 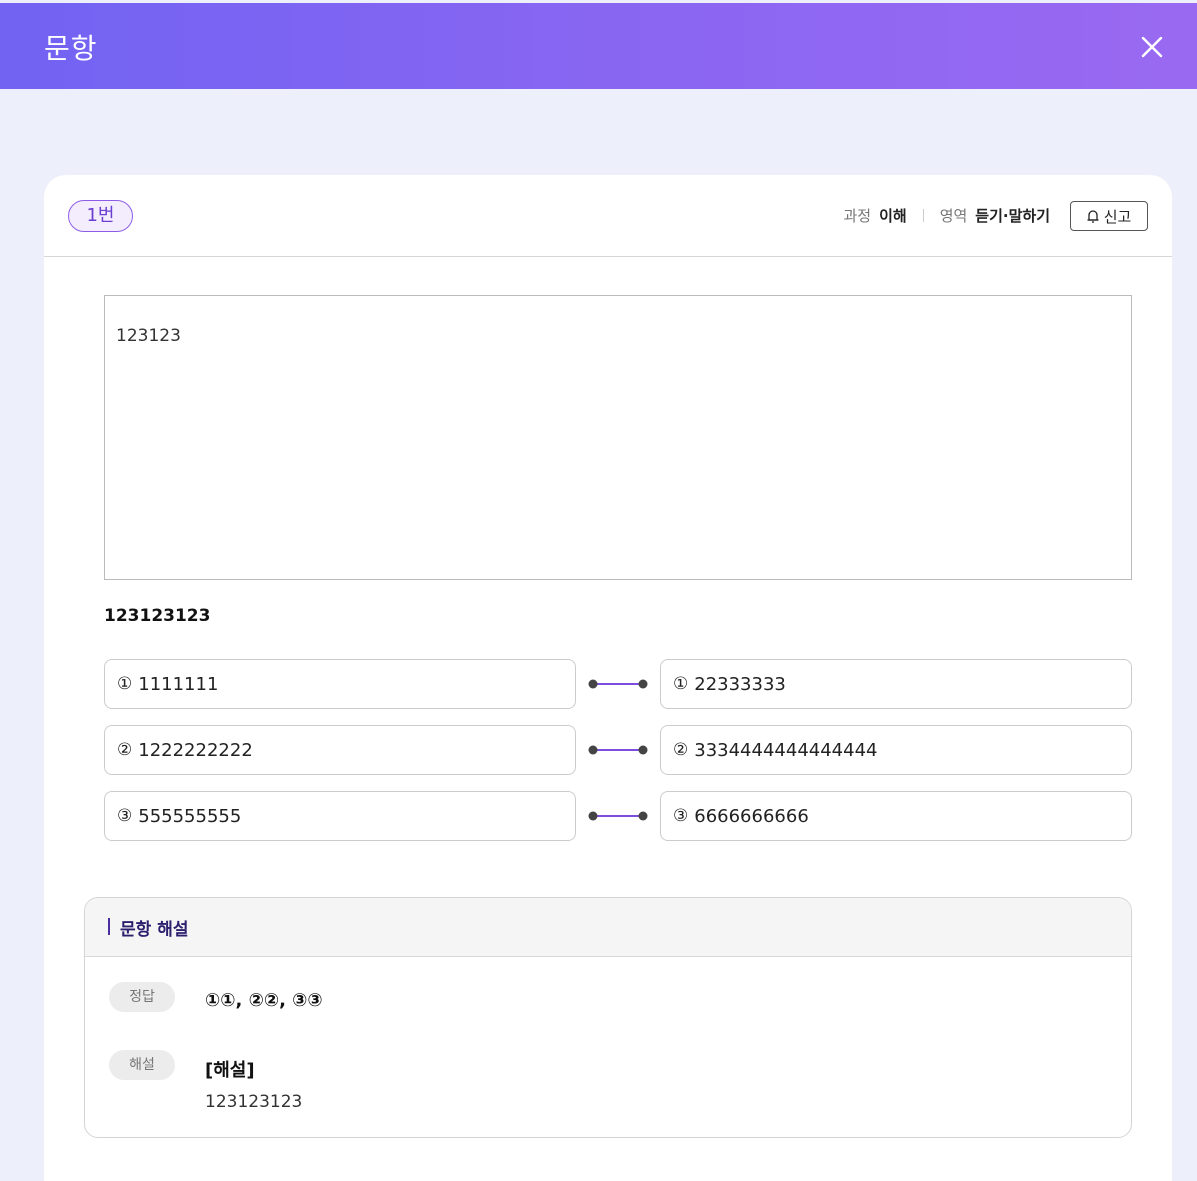 What do you see at coordinates (340, 684) in the screenshot?
I see `left-option: ① 1111111` at bounding box center [340, 684].